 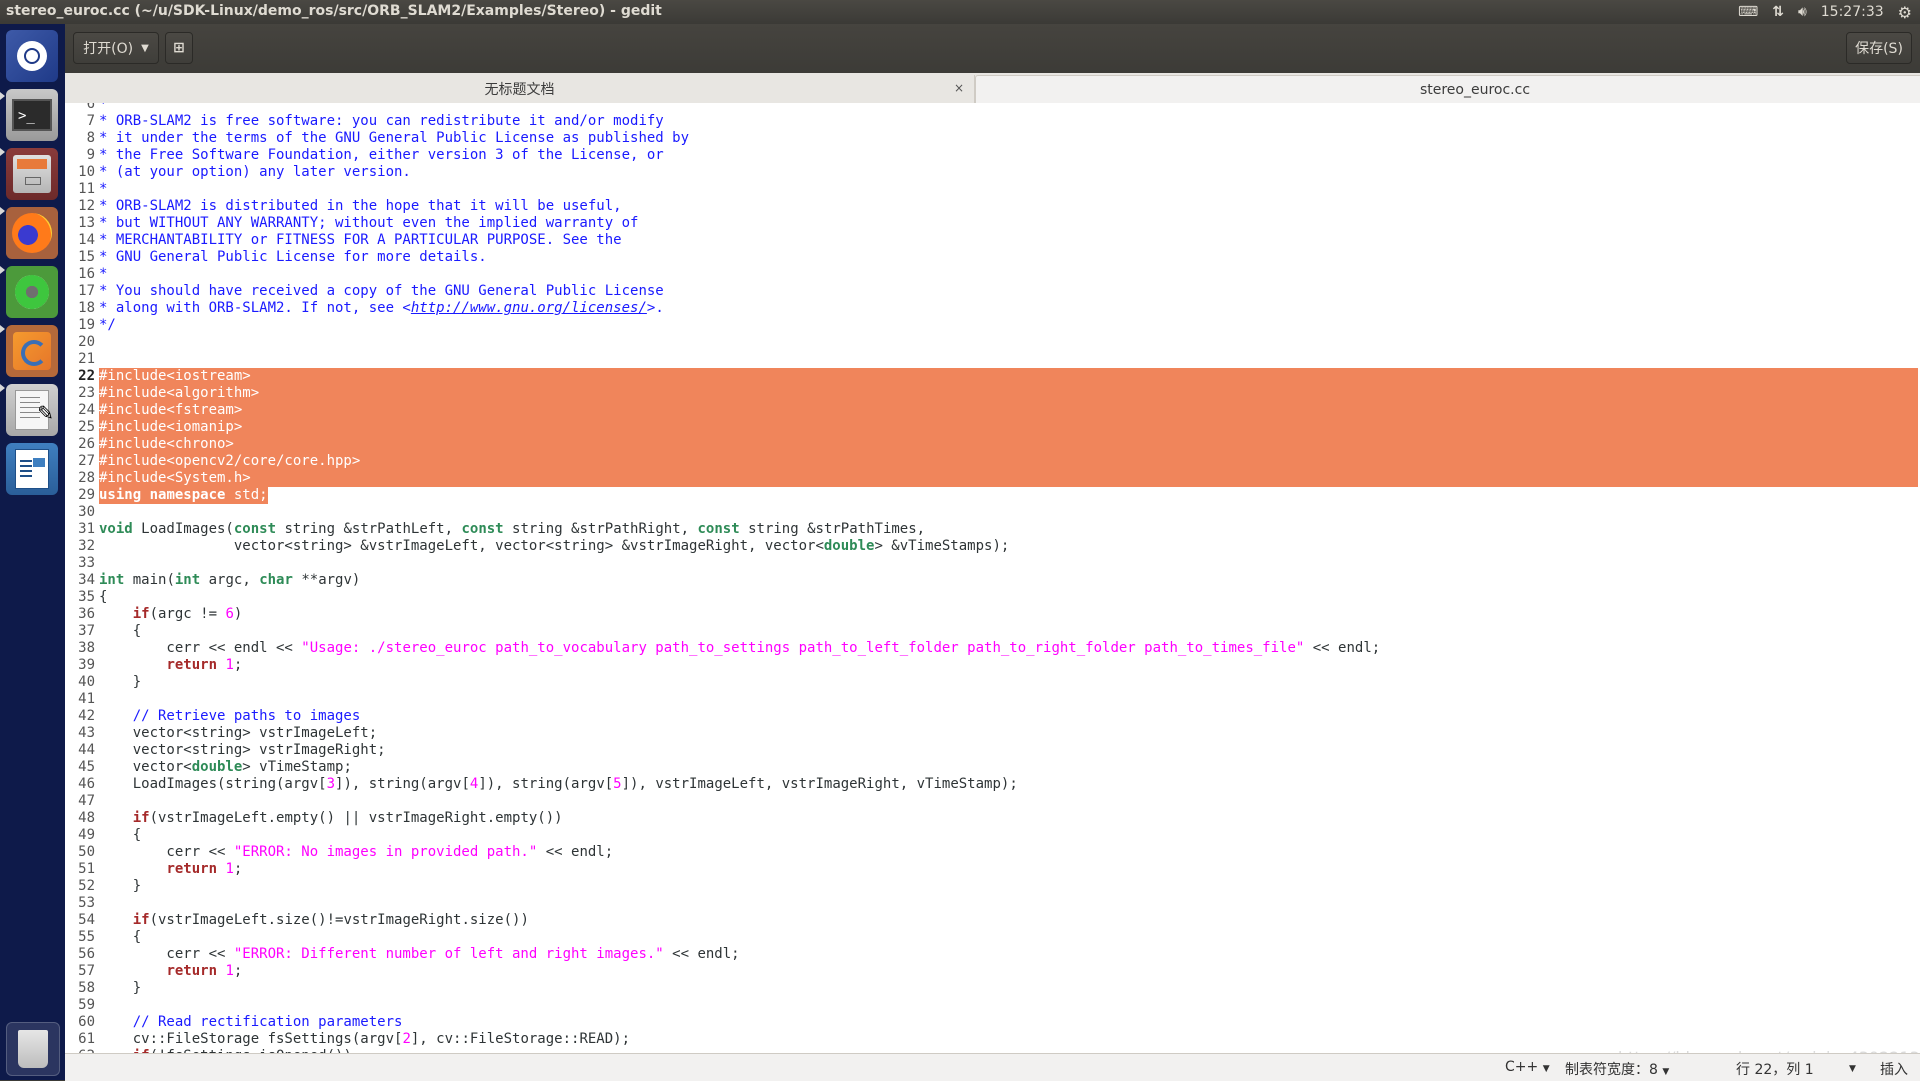 What do you see at coordinates (33, 552) in the screenshot?
I see `launcher: >_ ✎` at bounding box center [33, 552].